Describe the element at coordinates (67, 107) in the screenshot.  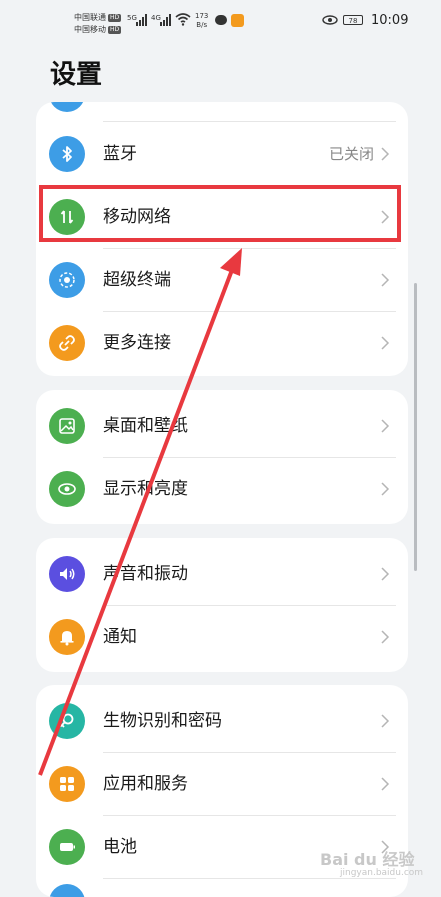
I see `wifi-partial-icon` at that location.